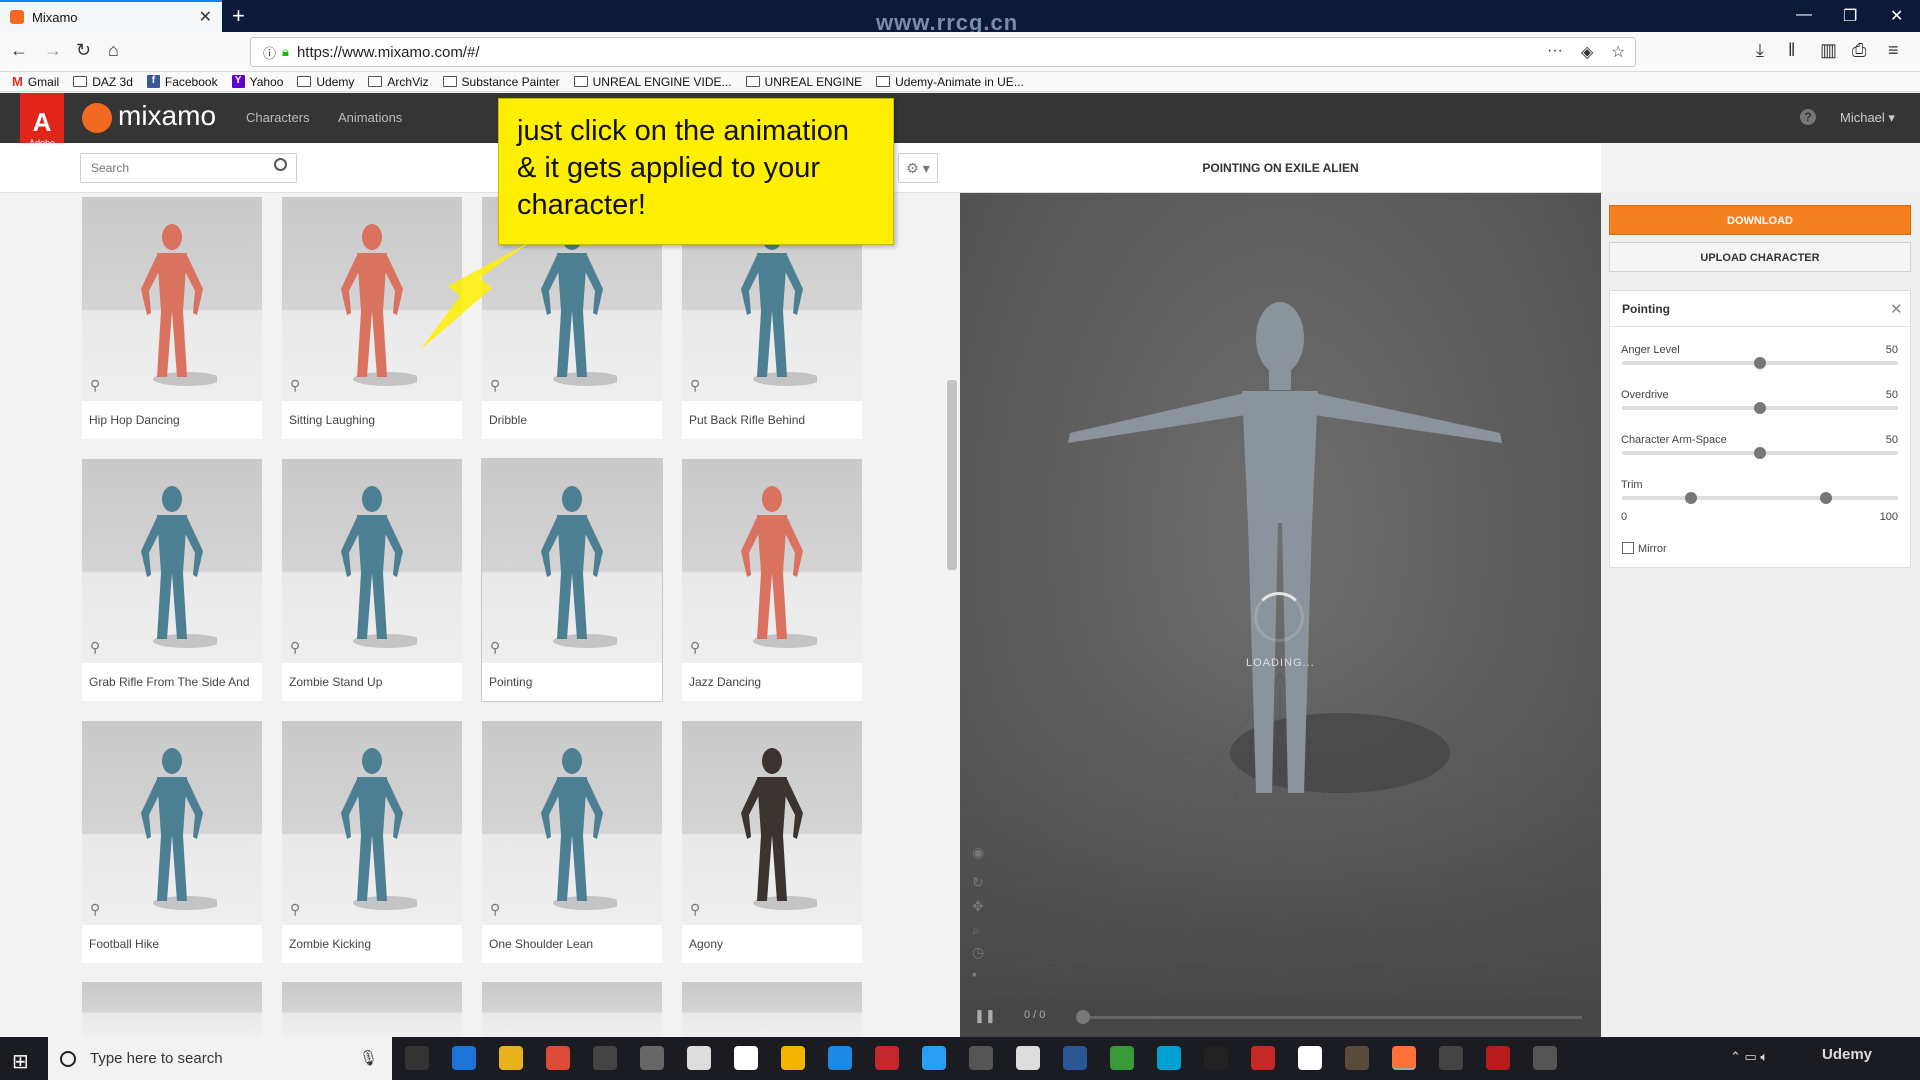  I want to click on animation-card: ⚲ Agony, so click(772, 842).